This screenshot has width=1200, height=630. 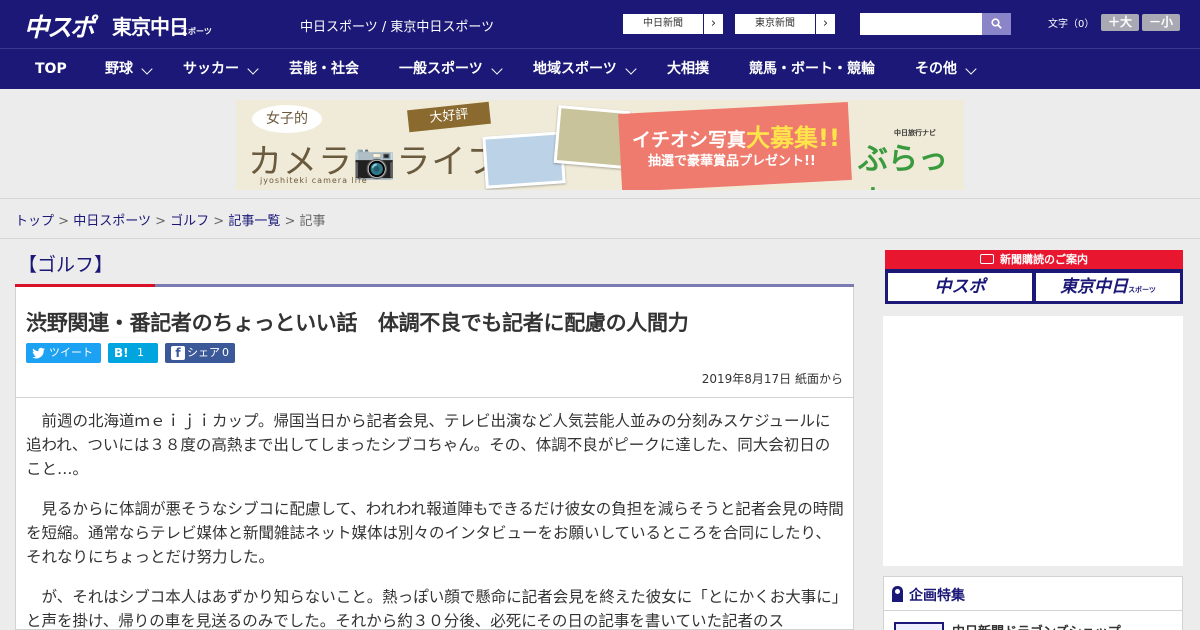 I want to click on subscribe-chuspo-button: 中スポ, so click(x=960, y=287).